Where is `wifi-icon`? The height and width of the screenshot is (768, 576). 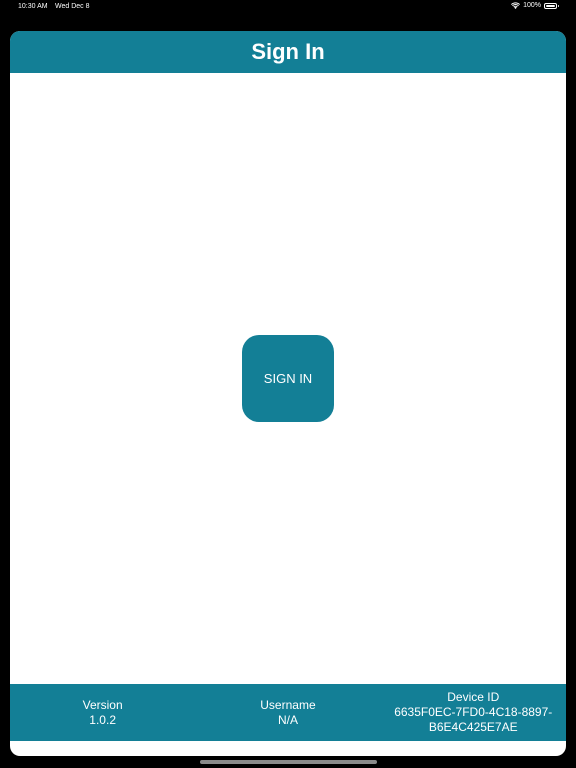
wifi-icon is located at coordinates (516, 5).